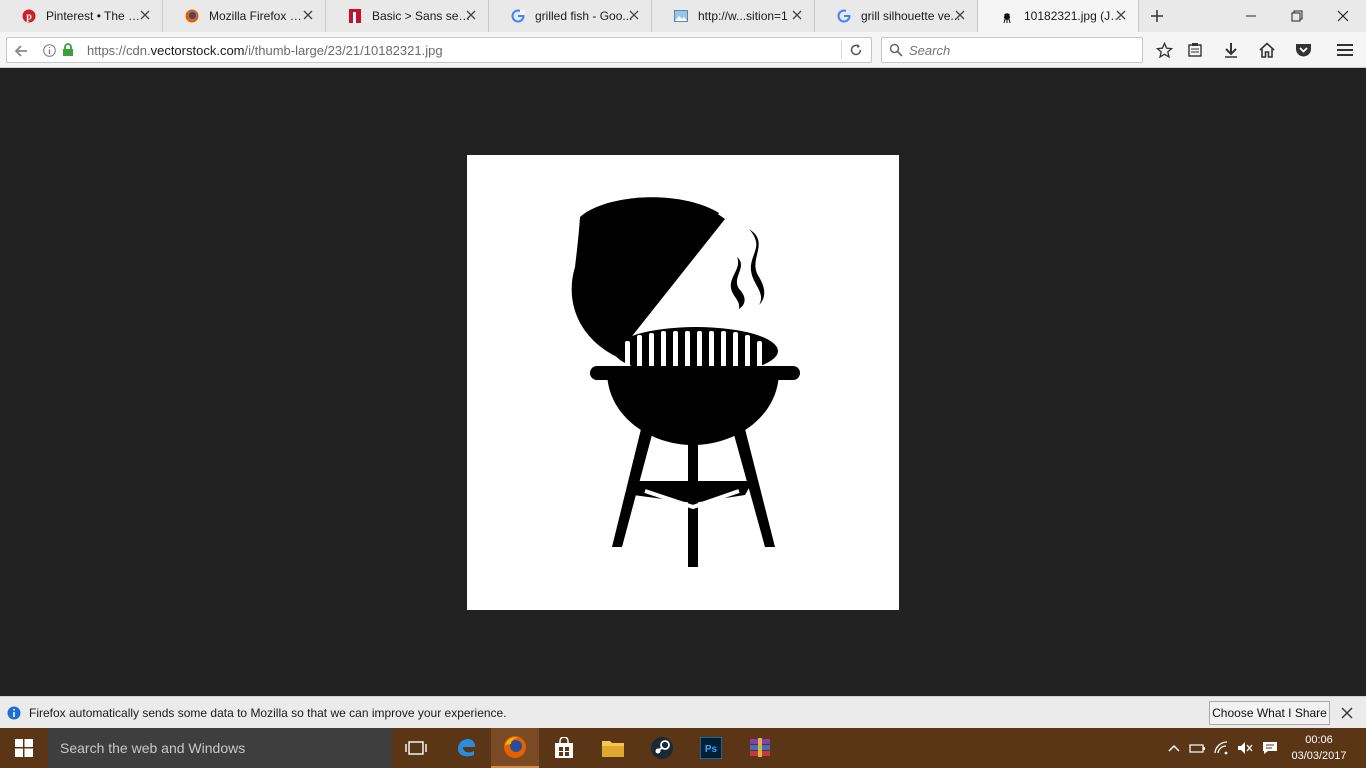 Image resolution: width=1366 pixels, height=768 pixels. I want to click on steam-taskbar-button, so click(662, 748).